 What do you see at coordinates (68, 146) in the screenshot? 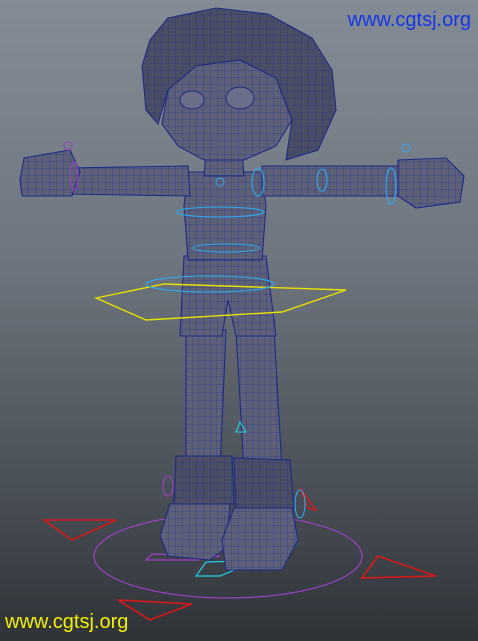
I see `finger-control-left` at bounding box center [68, 146].